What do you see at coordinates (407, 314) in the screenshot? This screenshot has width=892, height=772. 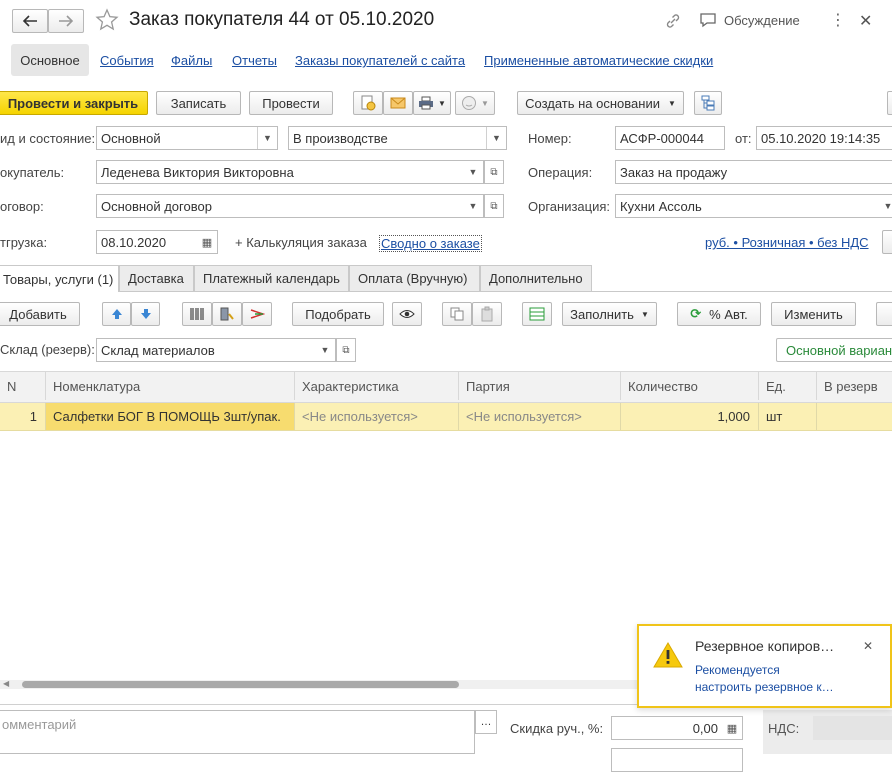 I see `view-button` at bounding box center [407, 314].